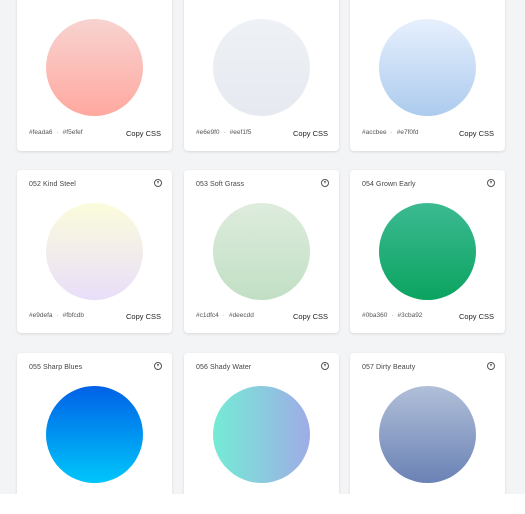 The width and height of the screenshot is (525, 514). I want to click on gradient-card: 054 Grown Early #0ba360 · #3cba92 Copy CSS, so click(427, 251).